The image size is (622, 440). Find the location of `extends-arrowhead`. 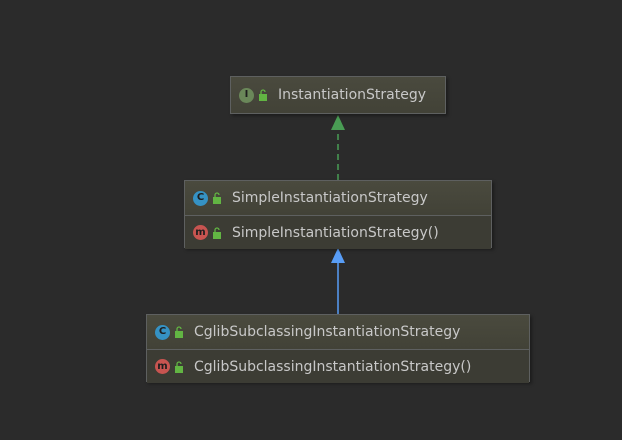

extends-arrowhead is located at coordinates (338, 255).